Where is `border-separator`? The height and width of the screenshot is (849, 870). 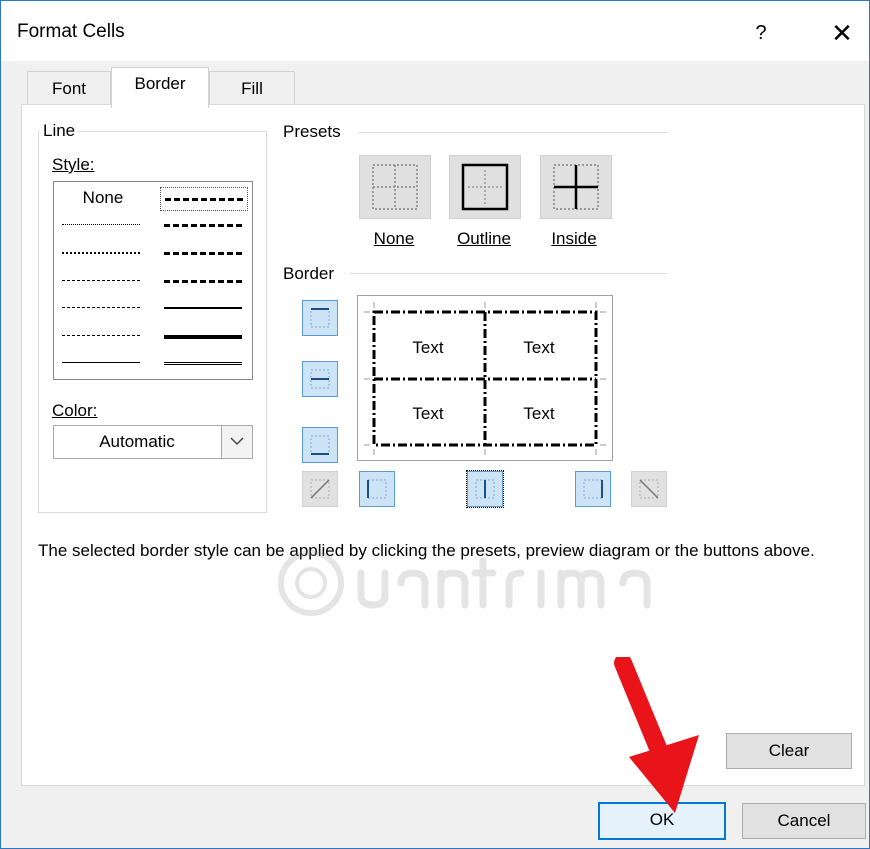
border-separator is located at coordinates (509, 273).